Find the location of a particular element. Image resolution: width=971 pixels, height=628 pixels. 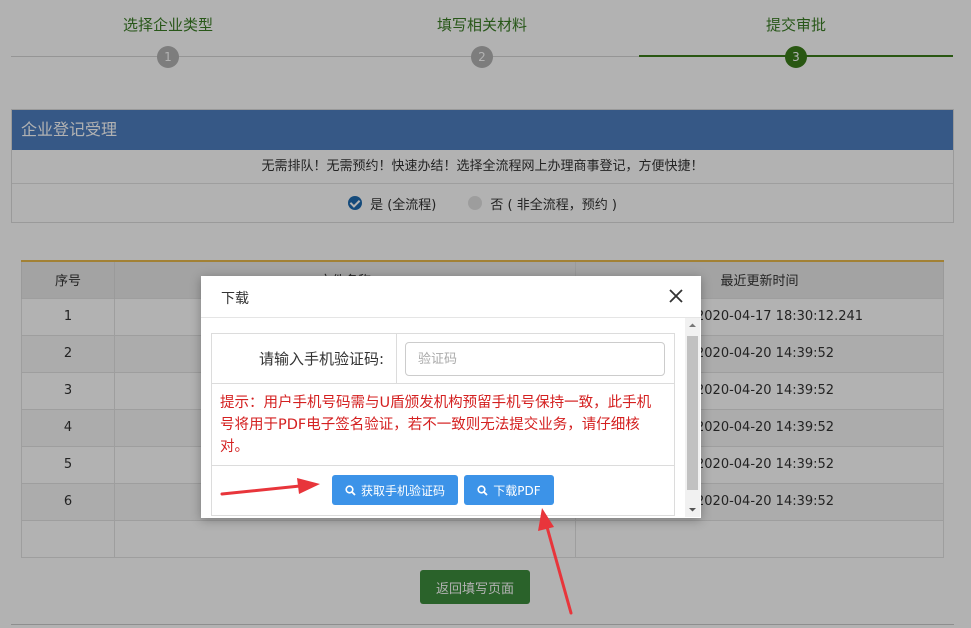

download-pdf-button: 下载PDF is located at coordinates (509, 490).